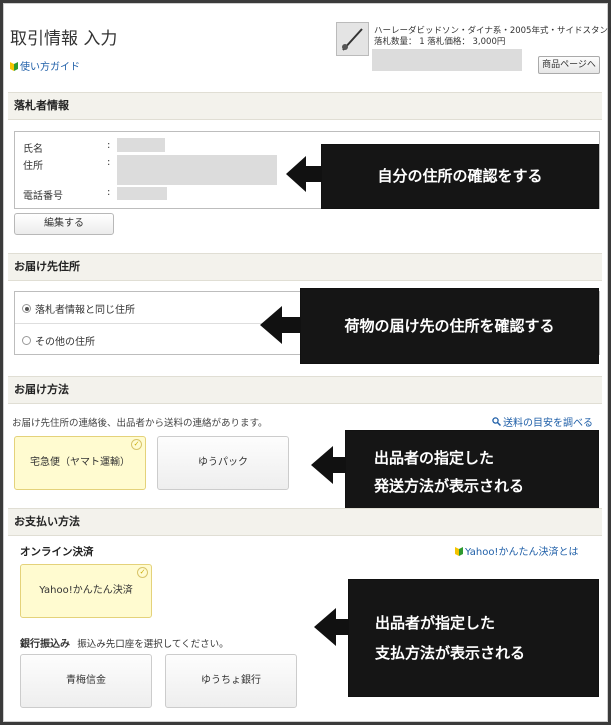 This screenshot has width=611, height=725. Describe the element at coordinates (305, 390) in the screenshot. I see `delivery-method-section-title: お届け方法` at that location.